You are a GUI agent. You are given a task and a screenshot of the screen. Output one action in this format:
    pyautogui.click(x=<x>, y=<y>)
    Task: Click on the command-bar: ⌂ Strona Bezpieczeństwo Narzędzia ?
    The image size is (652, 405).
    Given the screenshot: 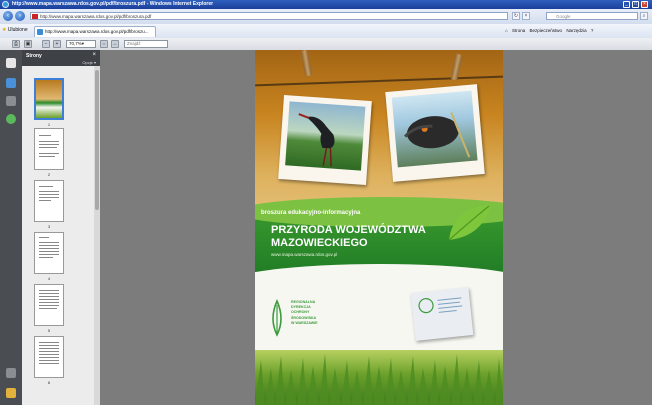 What is the action you would take?
    pyautogui.click(x=547, y=30)
    